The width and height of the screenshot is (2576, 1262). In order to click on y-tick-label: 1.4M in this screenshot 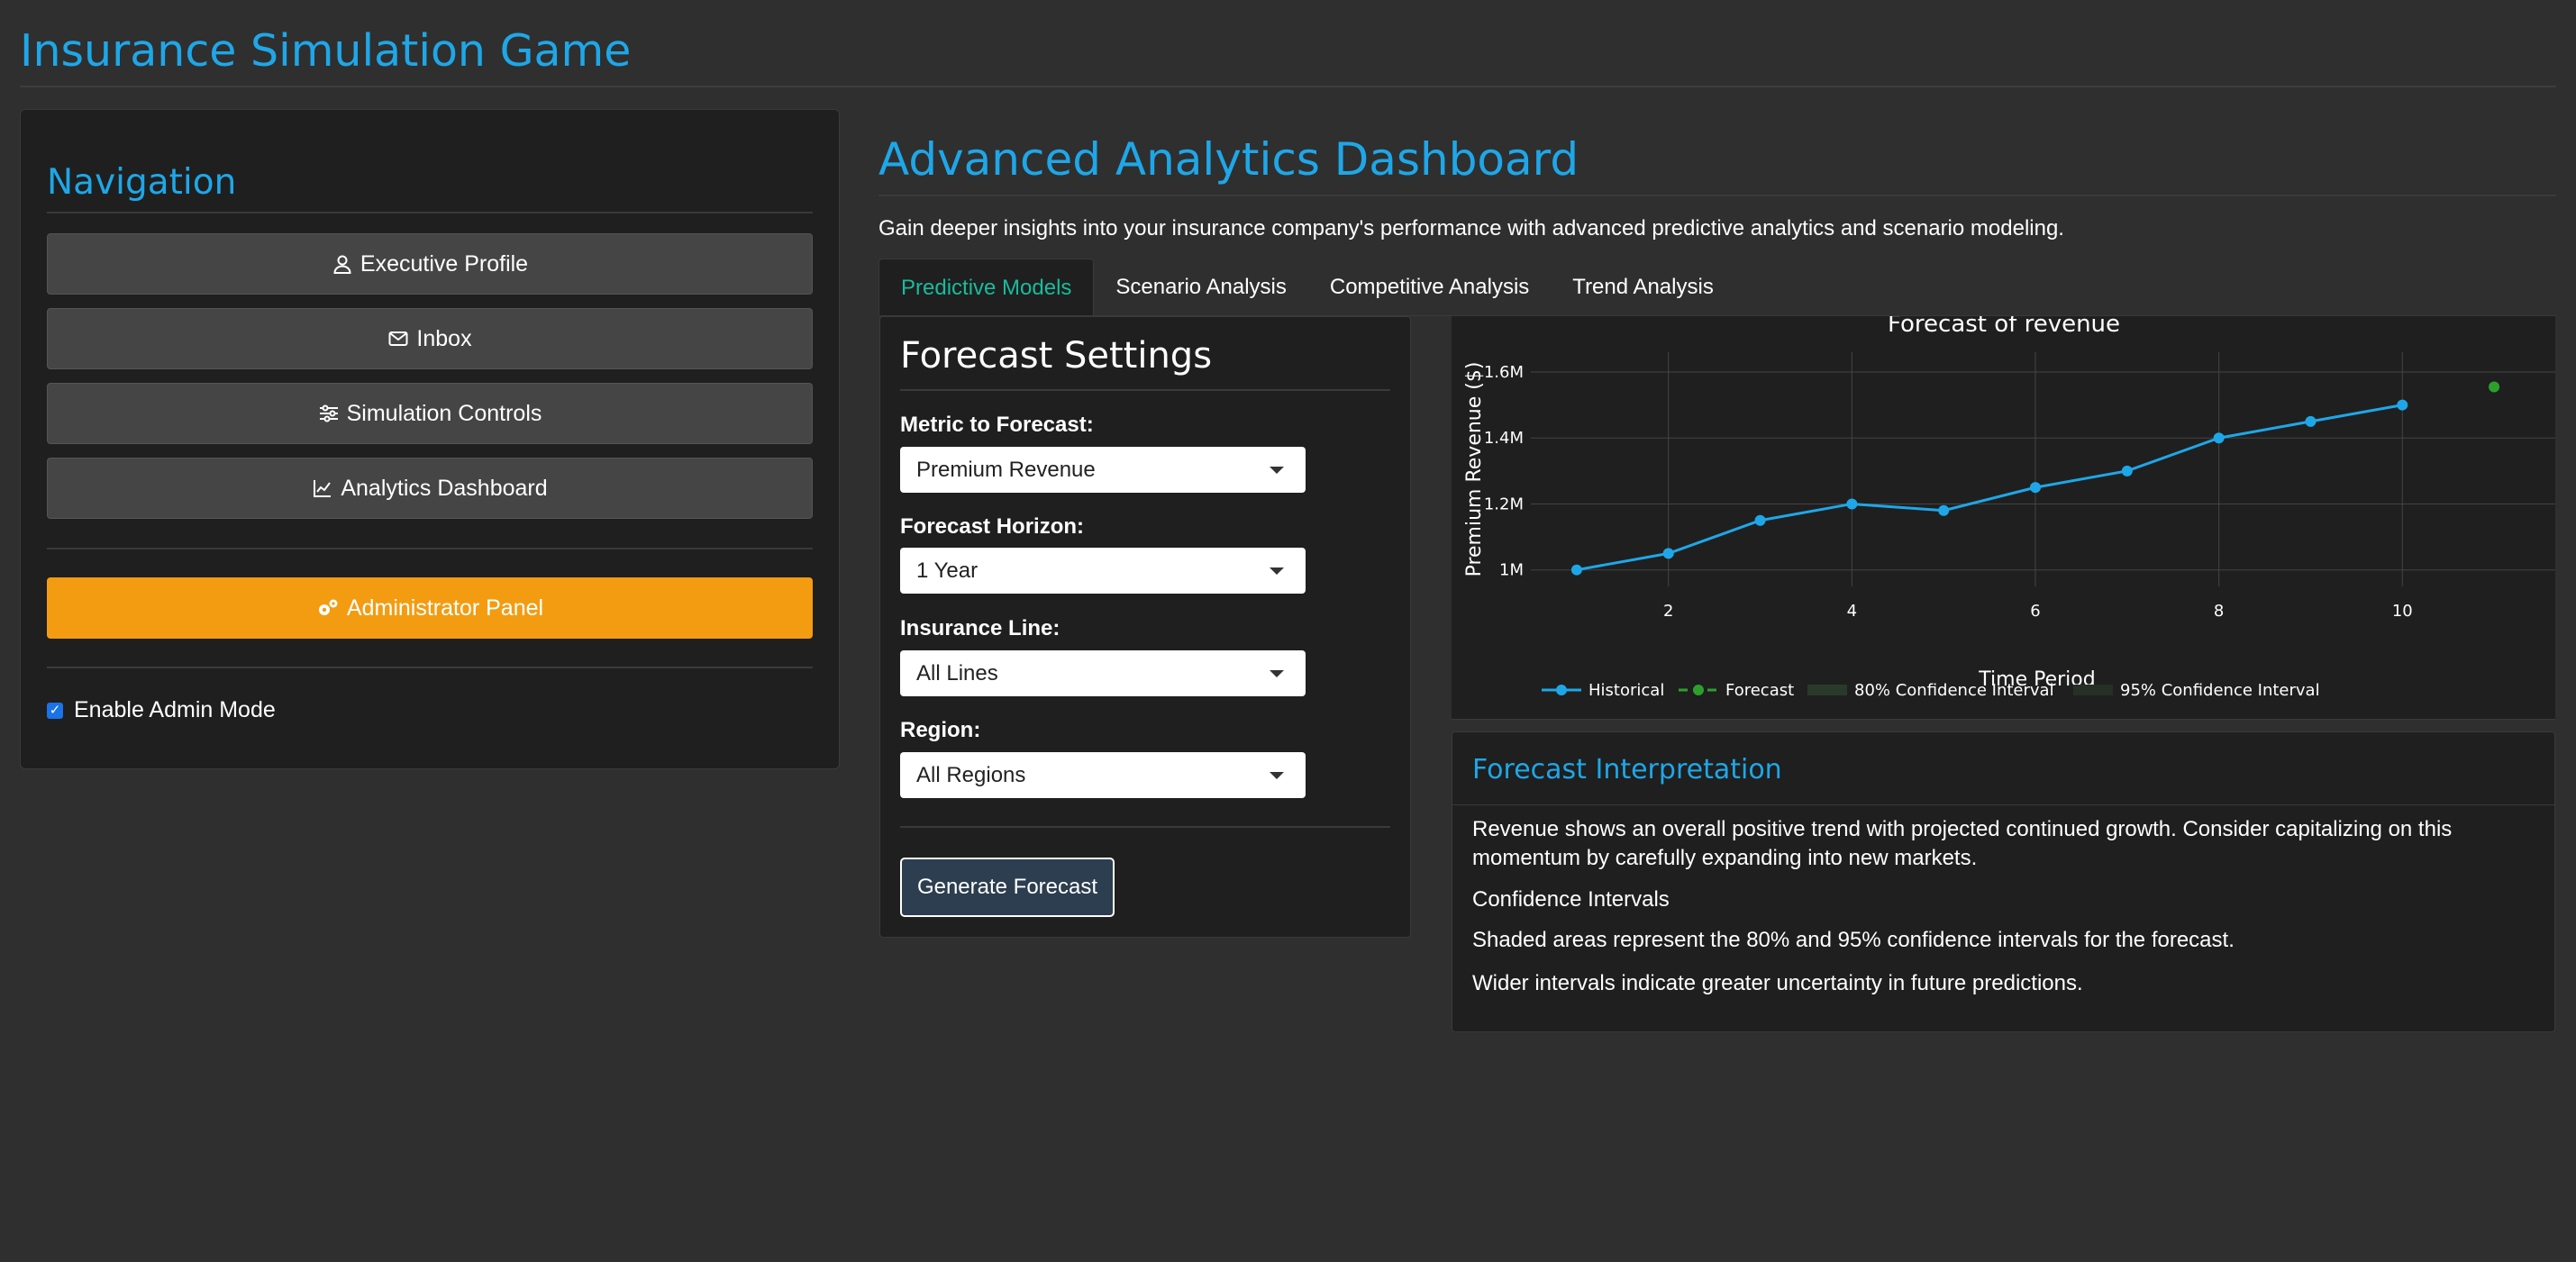, I will do `click(1504, 438)`.